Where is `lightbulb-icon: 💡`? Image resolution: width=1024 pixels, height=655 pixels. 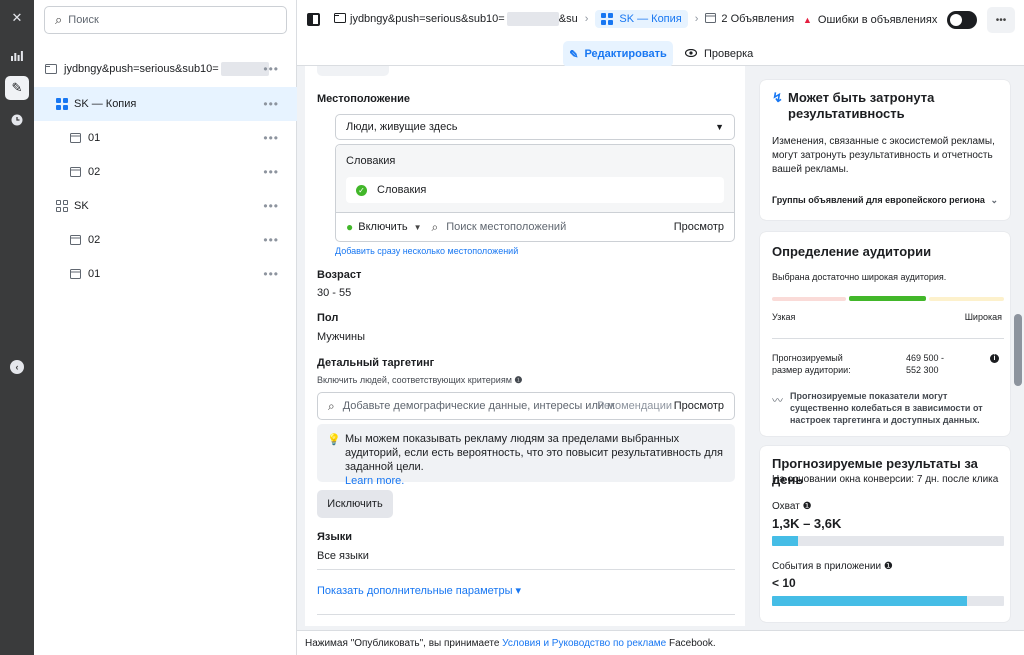
lightbulb-icon: 💡 is located at coordinates (334, 440).